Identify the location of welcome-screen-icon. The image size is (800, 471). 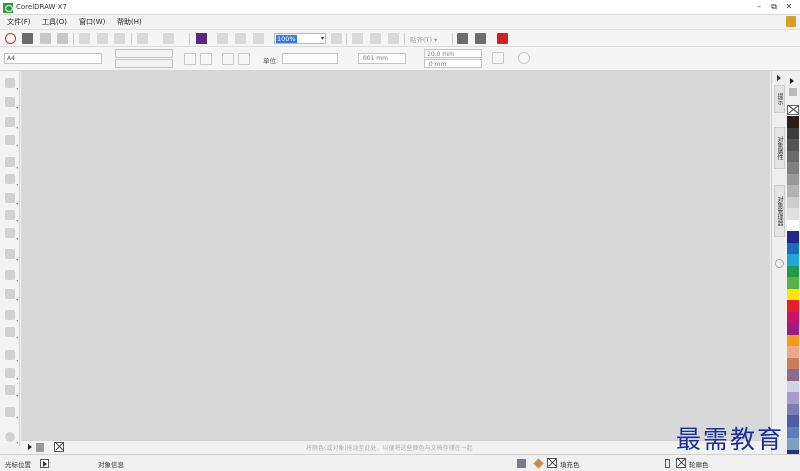
(10, 38).